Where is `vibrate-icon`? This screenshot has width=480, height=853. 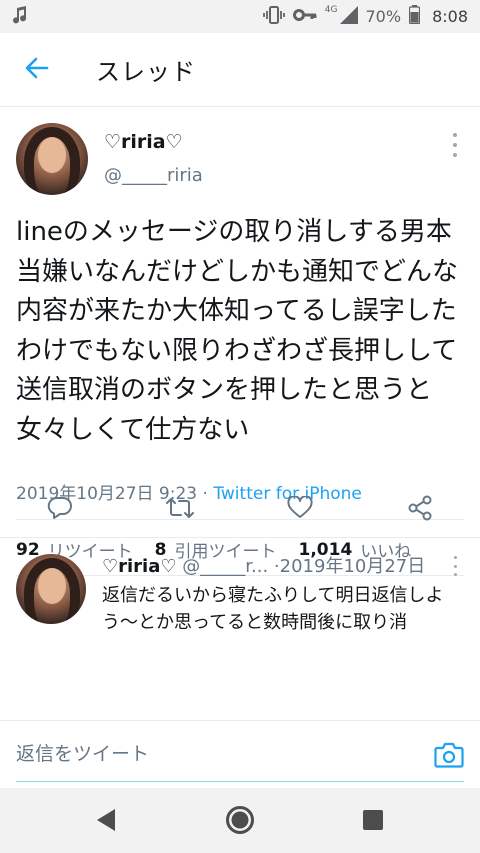
vibrate-icon is located at coordinates (273, 16).